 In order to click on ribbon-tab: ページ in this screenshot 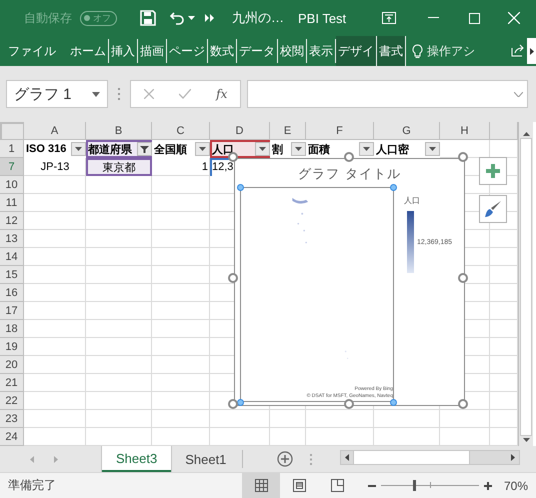, I will do `click(187, 51)`.